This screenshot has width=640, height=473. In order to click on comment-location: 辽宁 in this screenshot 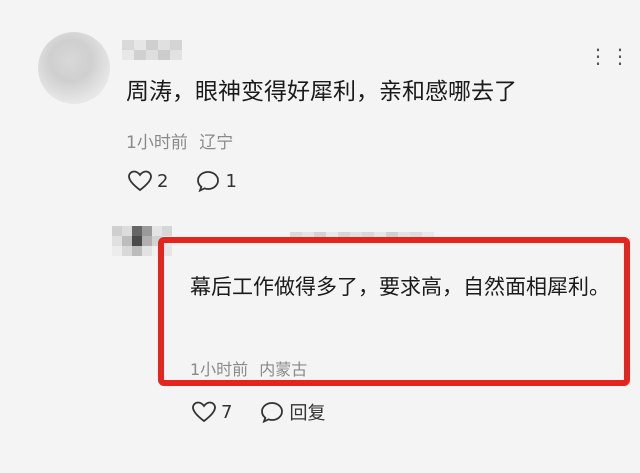, I will do `click(216, 143)`.